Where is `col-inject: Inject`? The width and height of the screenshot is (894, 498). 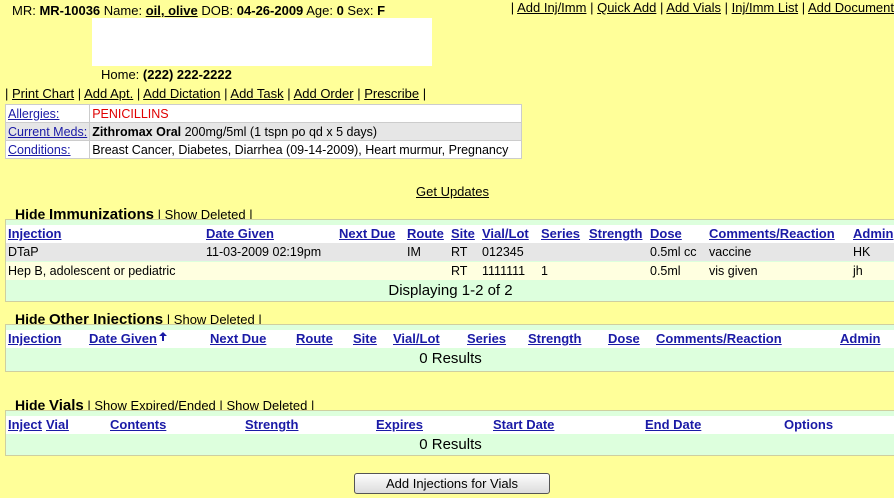 col-inject: Inject is located at coordinates (25, 424).